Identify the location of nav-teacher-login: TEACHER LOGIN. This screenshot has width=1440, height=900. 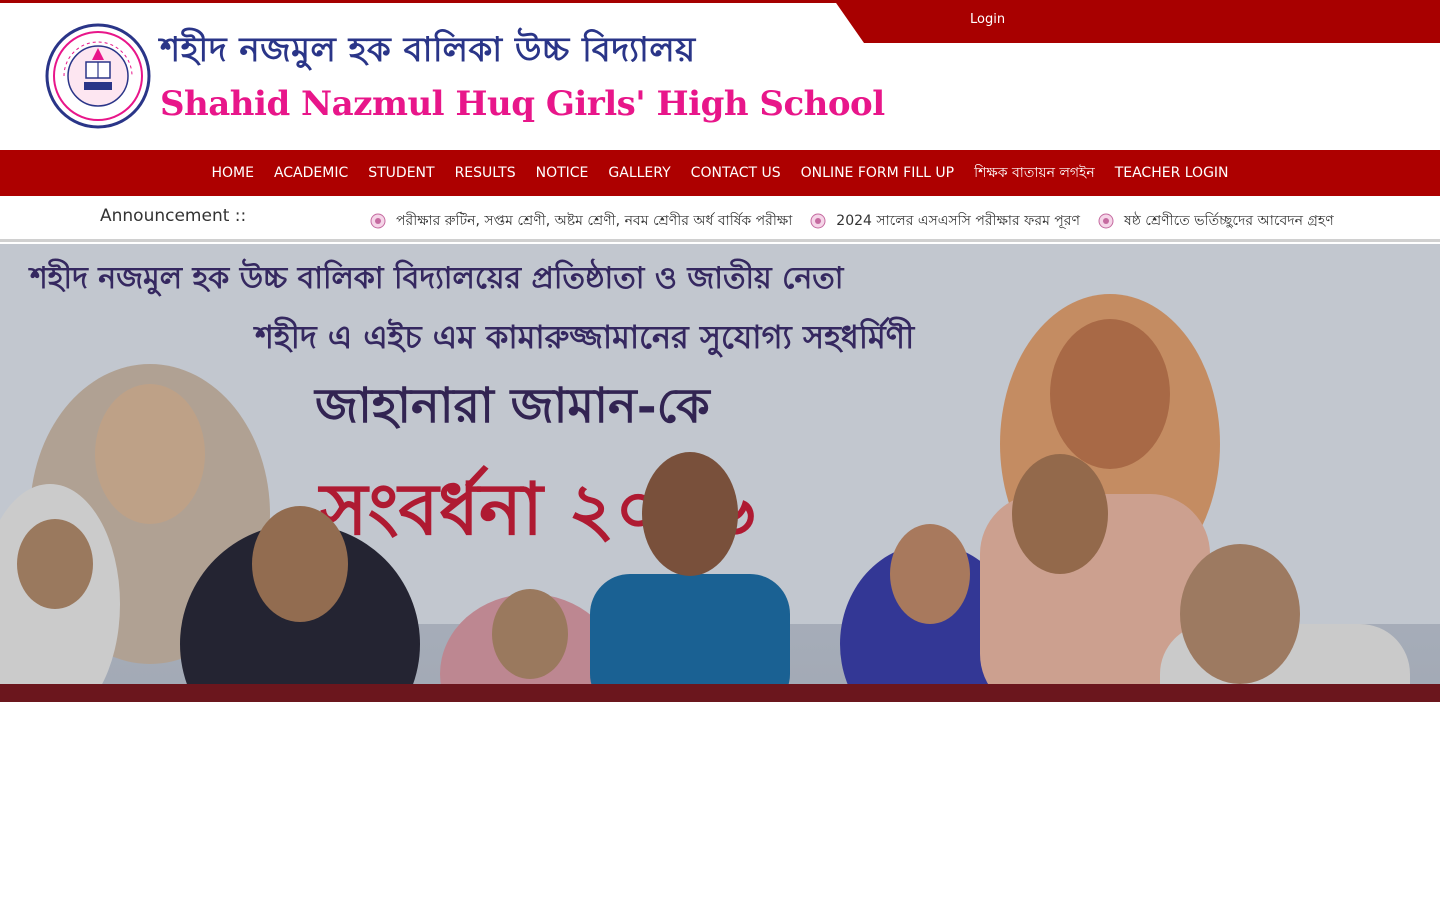
(1172, 173).